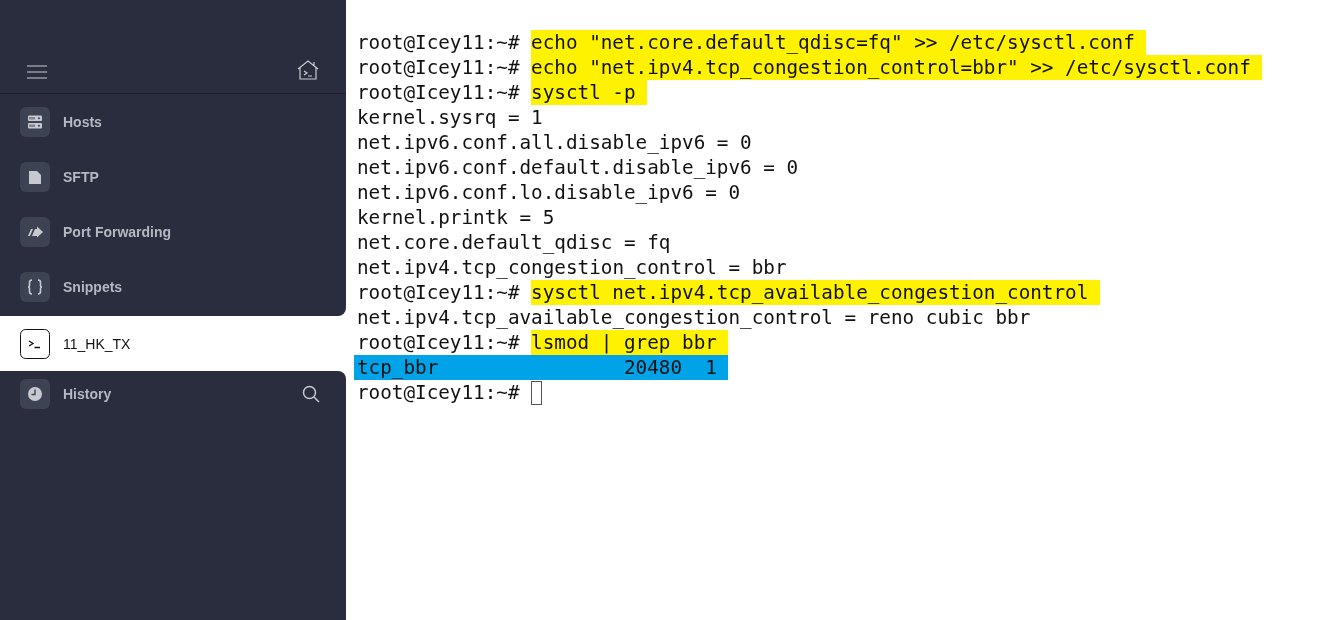  Describe the element at coordinates (839, 42) in the screenshot. I see `highlighted-command: echo "net.core.default_qdisc=fq" >> /etc/sysctl.conf` at that location.